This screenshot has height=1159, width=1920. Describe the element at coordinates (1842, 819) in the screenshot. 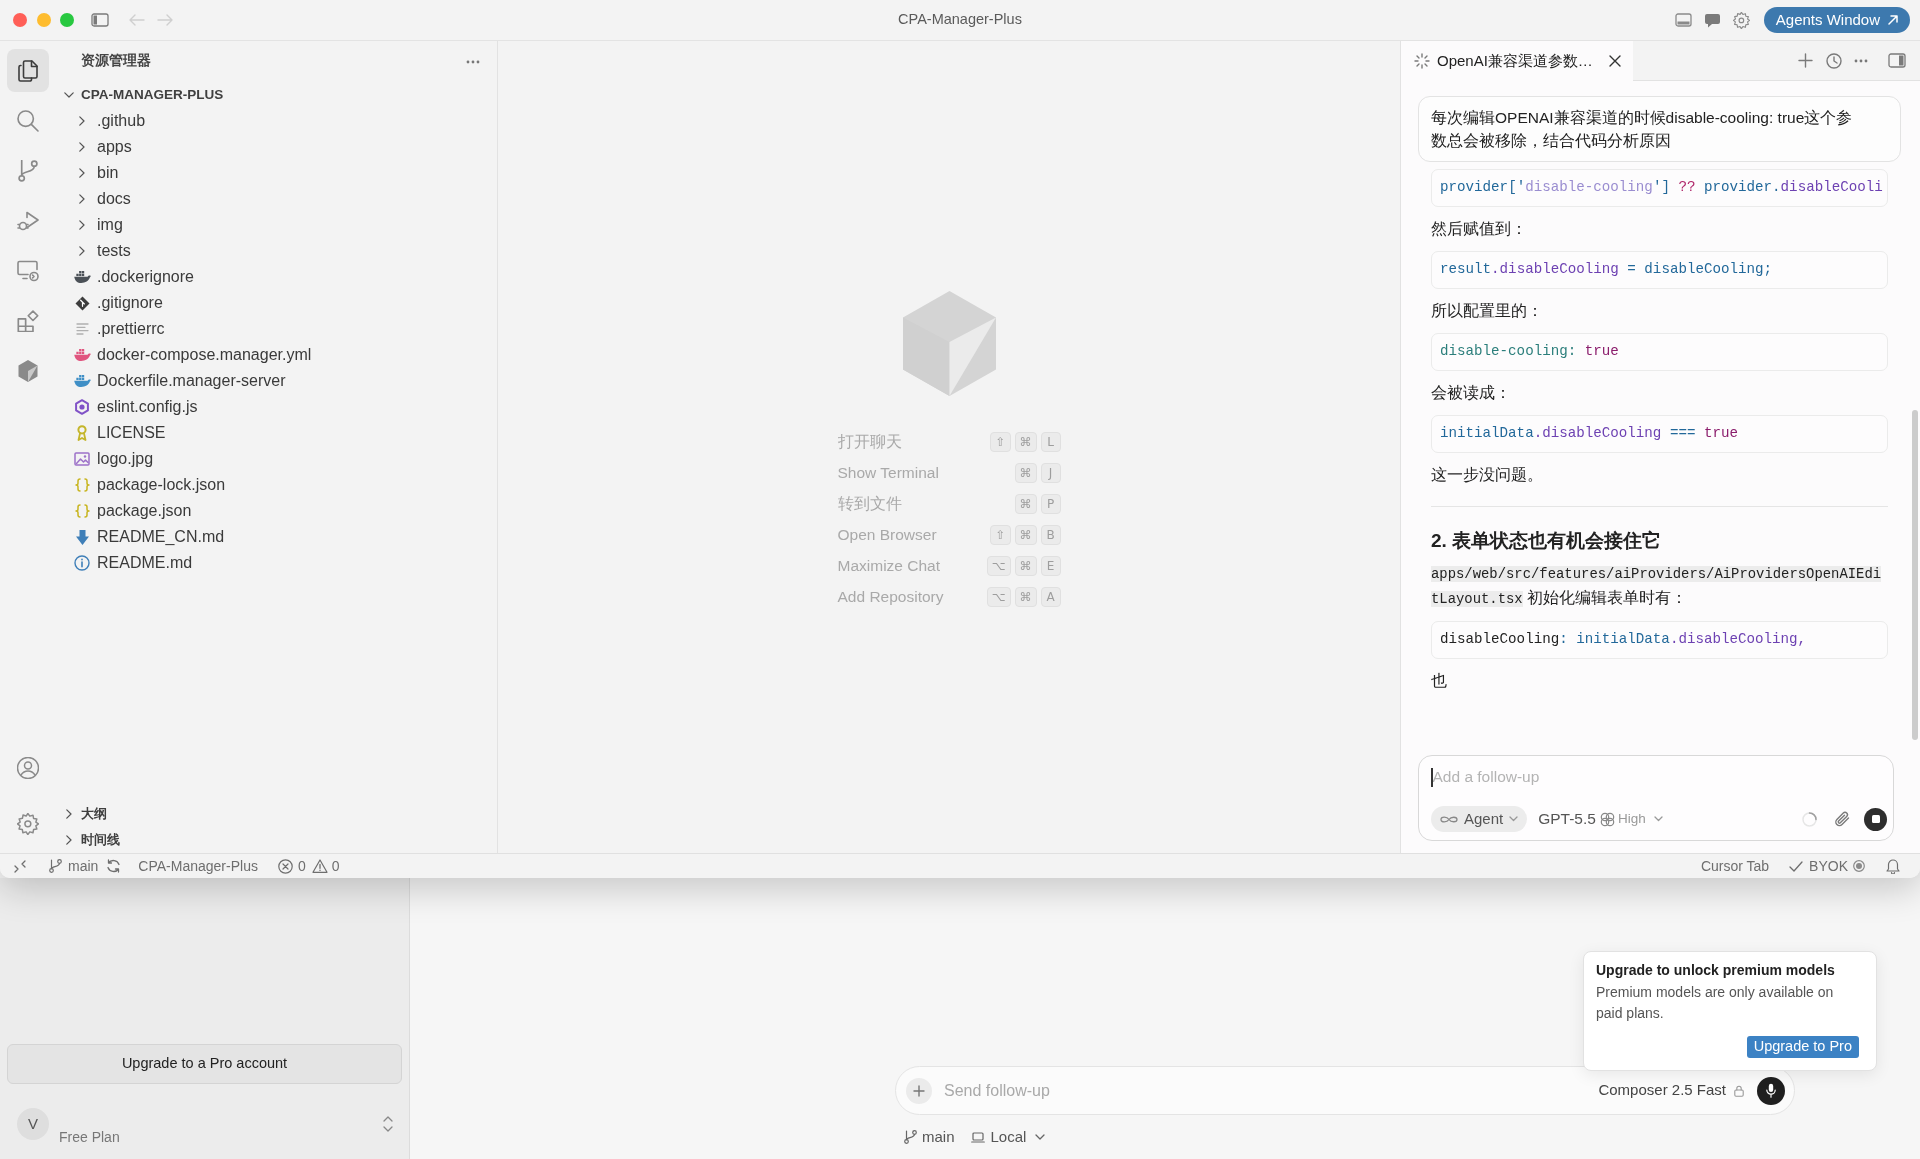

I see `paperclip-icon` at that location.